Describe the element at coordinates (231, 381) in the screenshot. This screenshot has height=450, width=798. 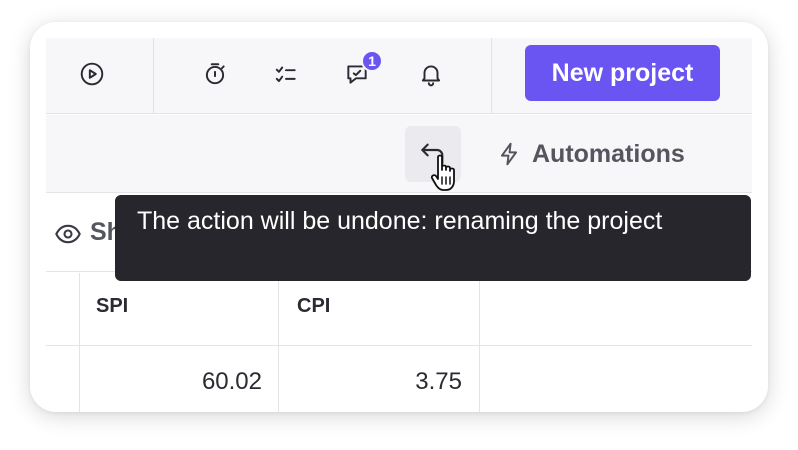
I see `table-cell-spi: 60.02` at that location.